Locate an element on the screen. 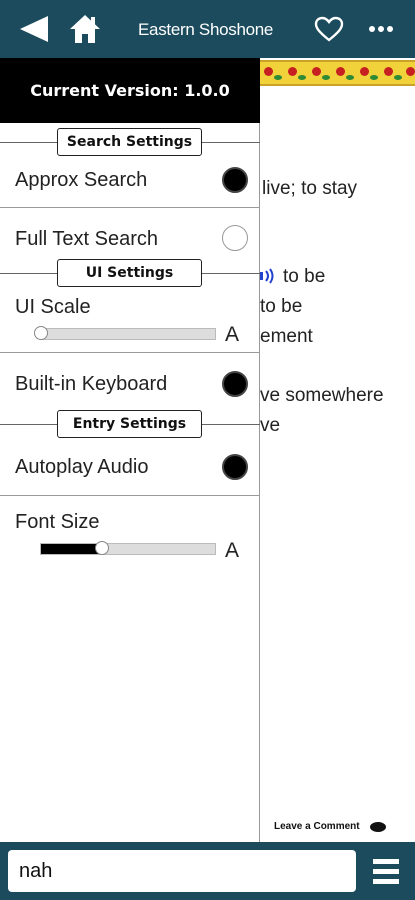 The height and width of the screenshot is (900, 415). section-header-entry-settings: Entry Settings is located at coordinates (129, 424).